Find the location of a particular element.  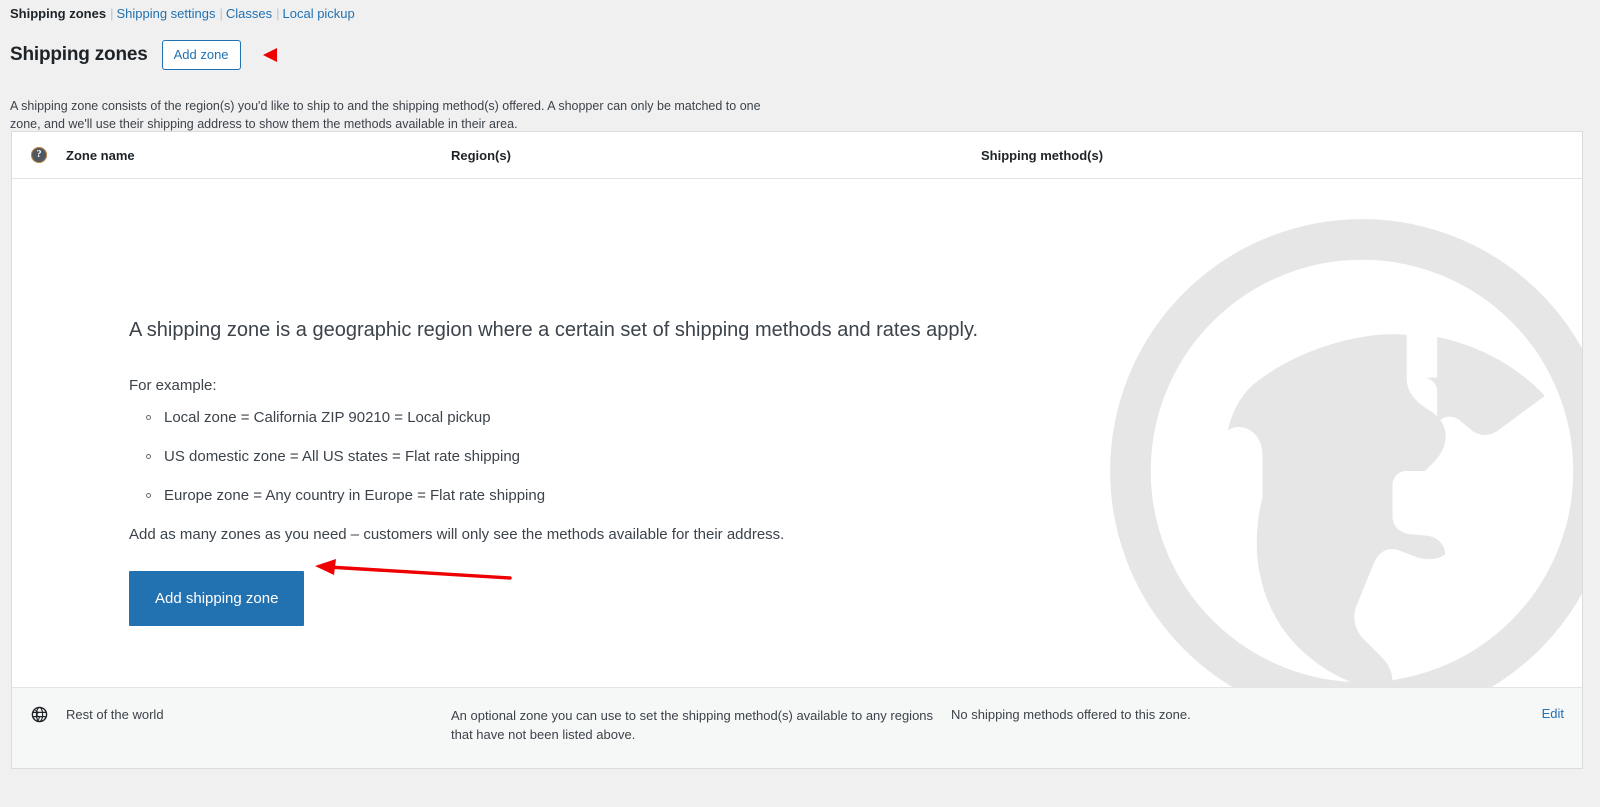

rest-of-world-zone-name: Rest of the world is located at coordinates (115, 714).